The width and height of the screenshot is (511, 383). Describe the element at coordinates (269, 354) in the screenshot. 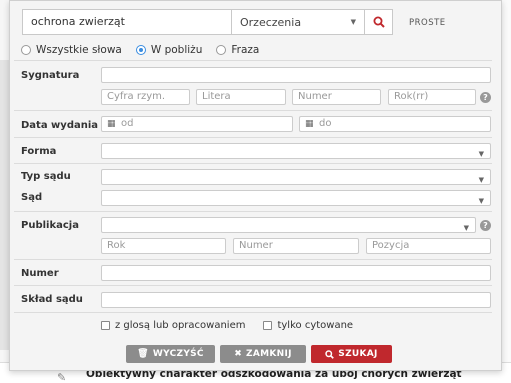

I see `close-button-label: ZAMKNIJ` at that location.